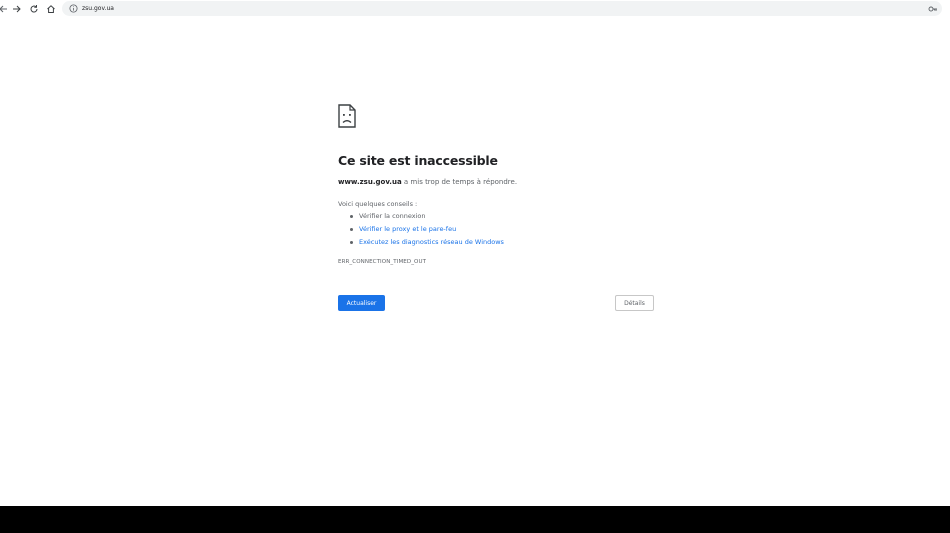 This screenshot has height=533, width=950. I want to click on details-button: Détails, so click(634, 303).